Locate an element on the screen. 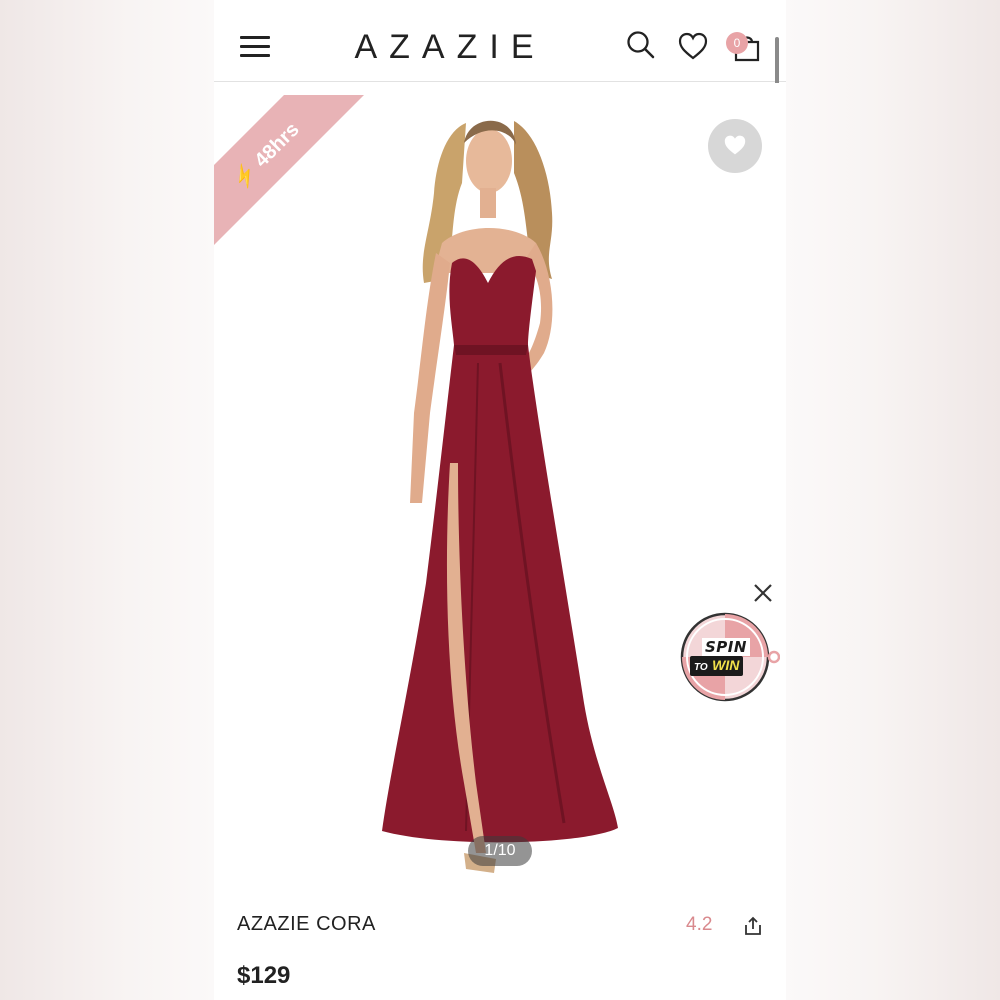 This screenshot has height=1000, width=1000. top-header: AZAZIE 0 is located at coordinates (500, 41).